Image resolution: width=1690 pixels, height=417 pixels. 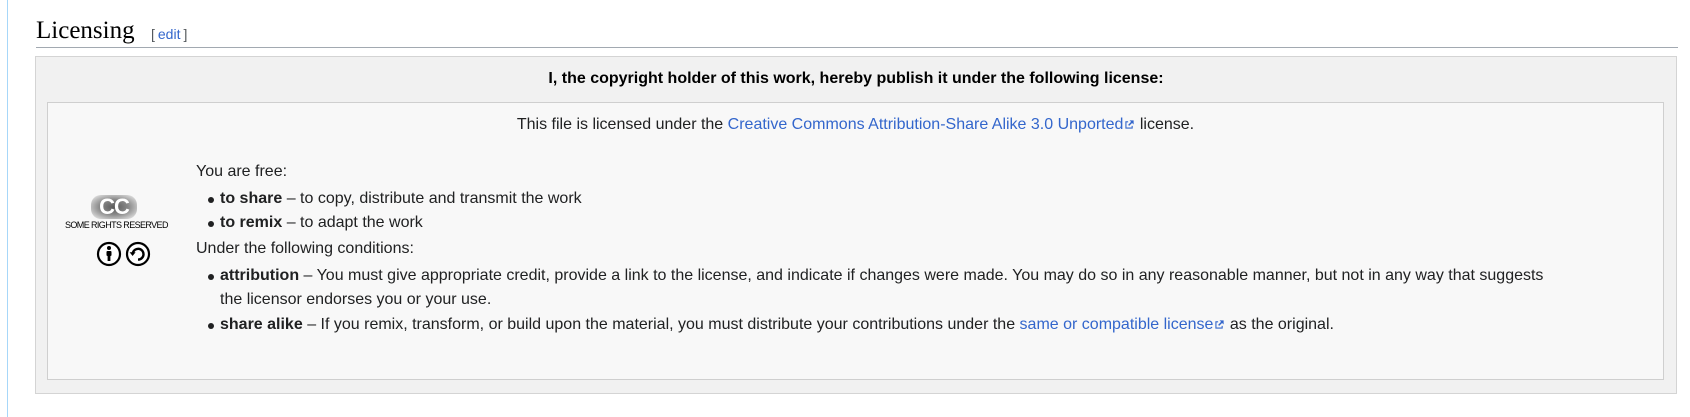 I want to click on edit-bracket-close: ], so click(x=185, y=34).